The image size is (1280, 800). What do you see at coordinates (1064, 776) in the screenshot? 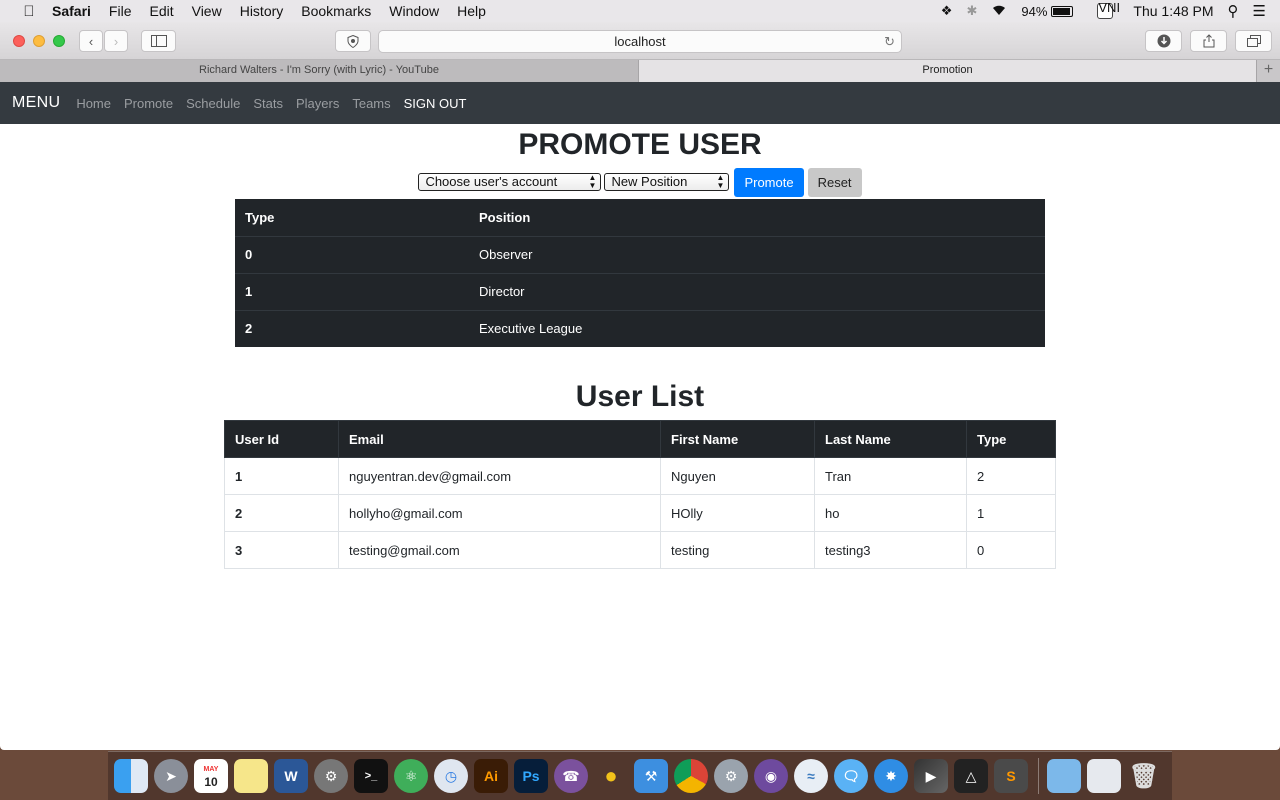
I see `folder-icon` at bounding box center [1064, 776].